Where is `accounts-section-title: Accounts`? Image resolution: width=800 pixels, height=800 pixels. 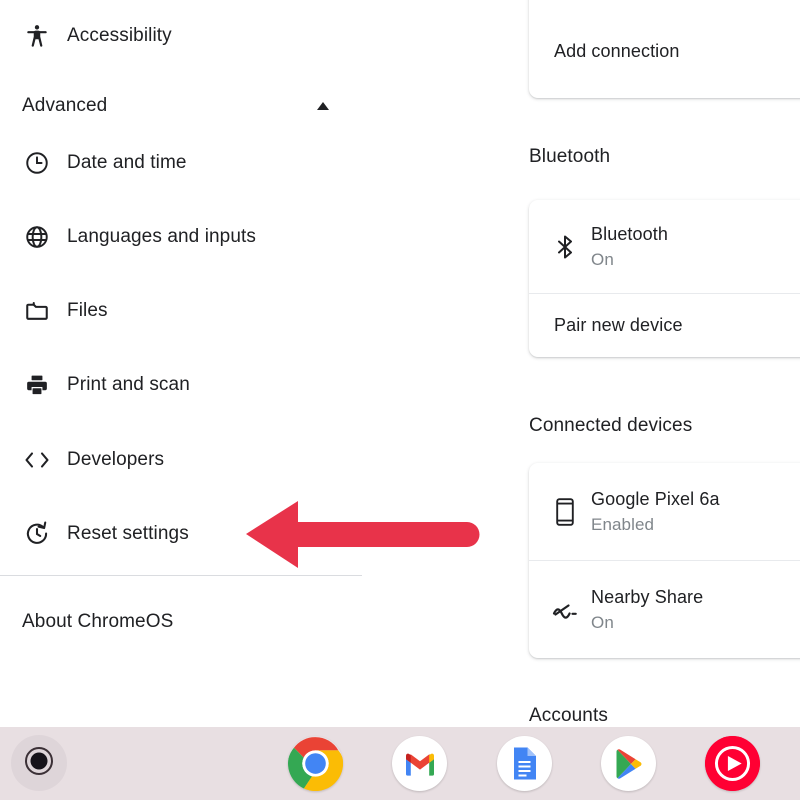
accounts-section-title: Accounts is located at coordinates (568, 715).